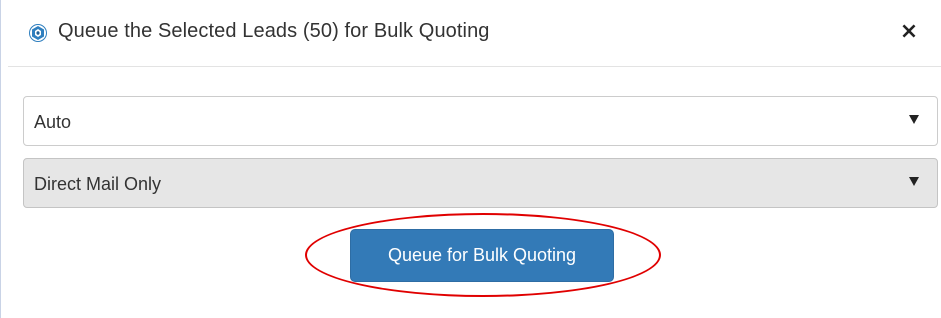 This screenshot has width=941, height=318. What do you see at coordinates (483, 255) in the screenshot?
I see `red-ellipse-highlight` at bounding box center [483, 255].